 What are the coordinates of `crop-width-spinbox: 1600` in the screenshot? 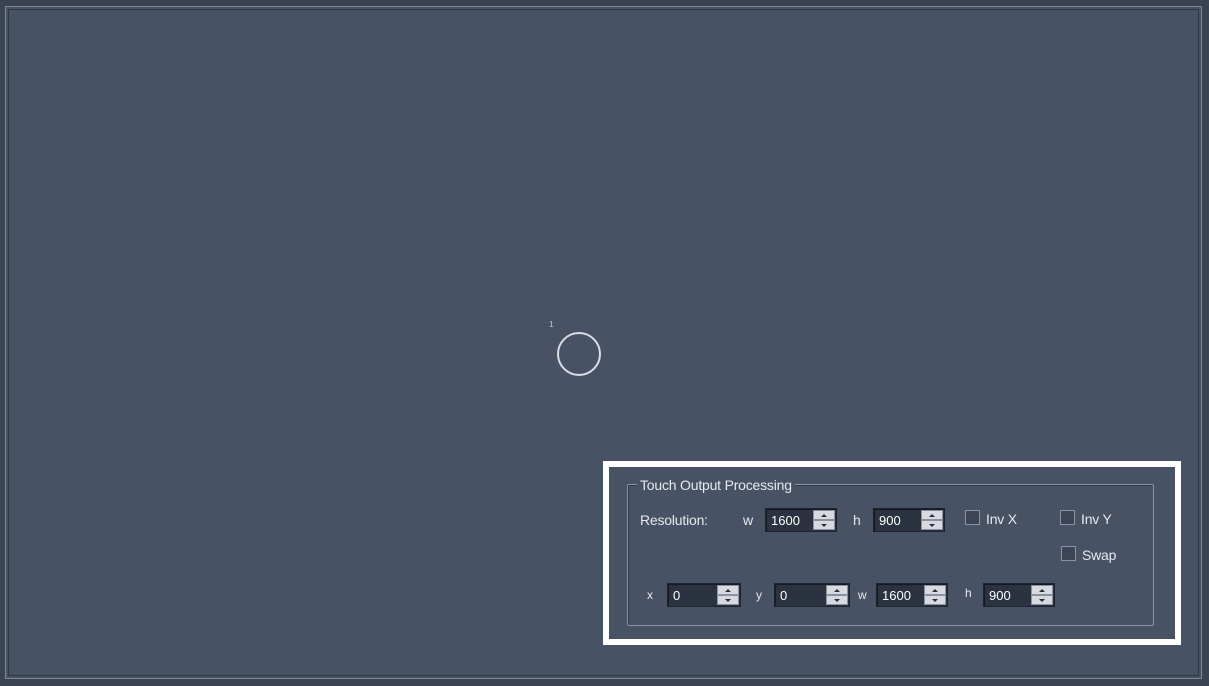 It's located at (912, 595).